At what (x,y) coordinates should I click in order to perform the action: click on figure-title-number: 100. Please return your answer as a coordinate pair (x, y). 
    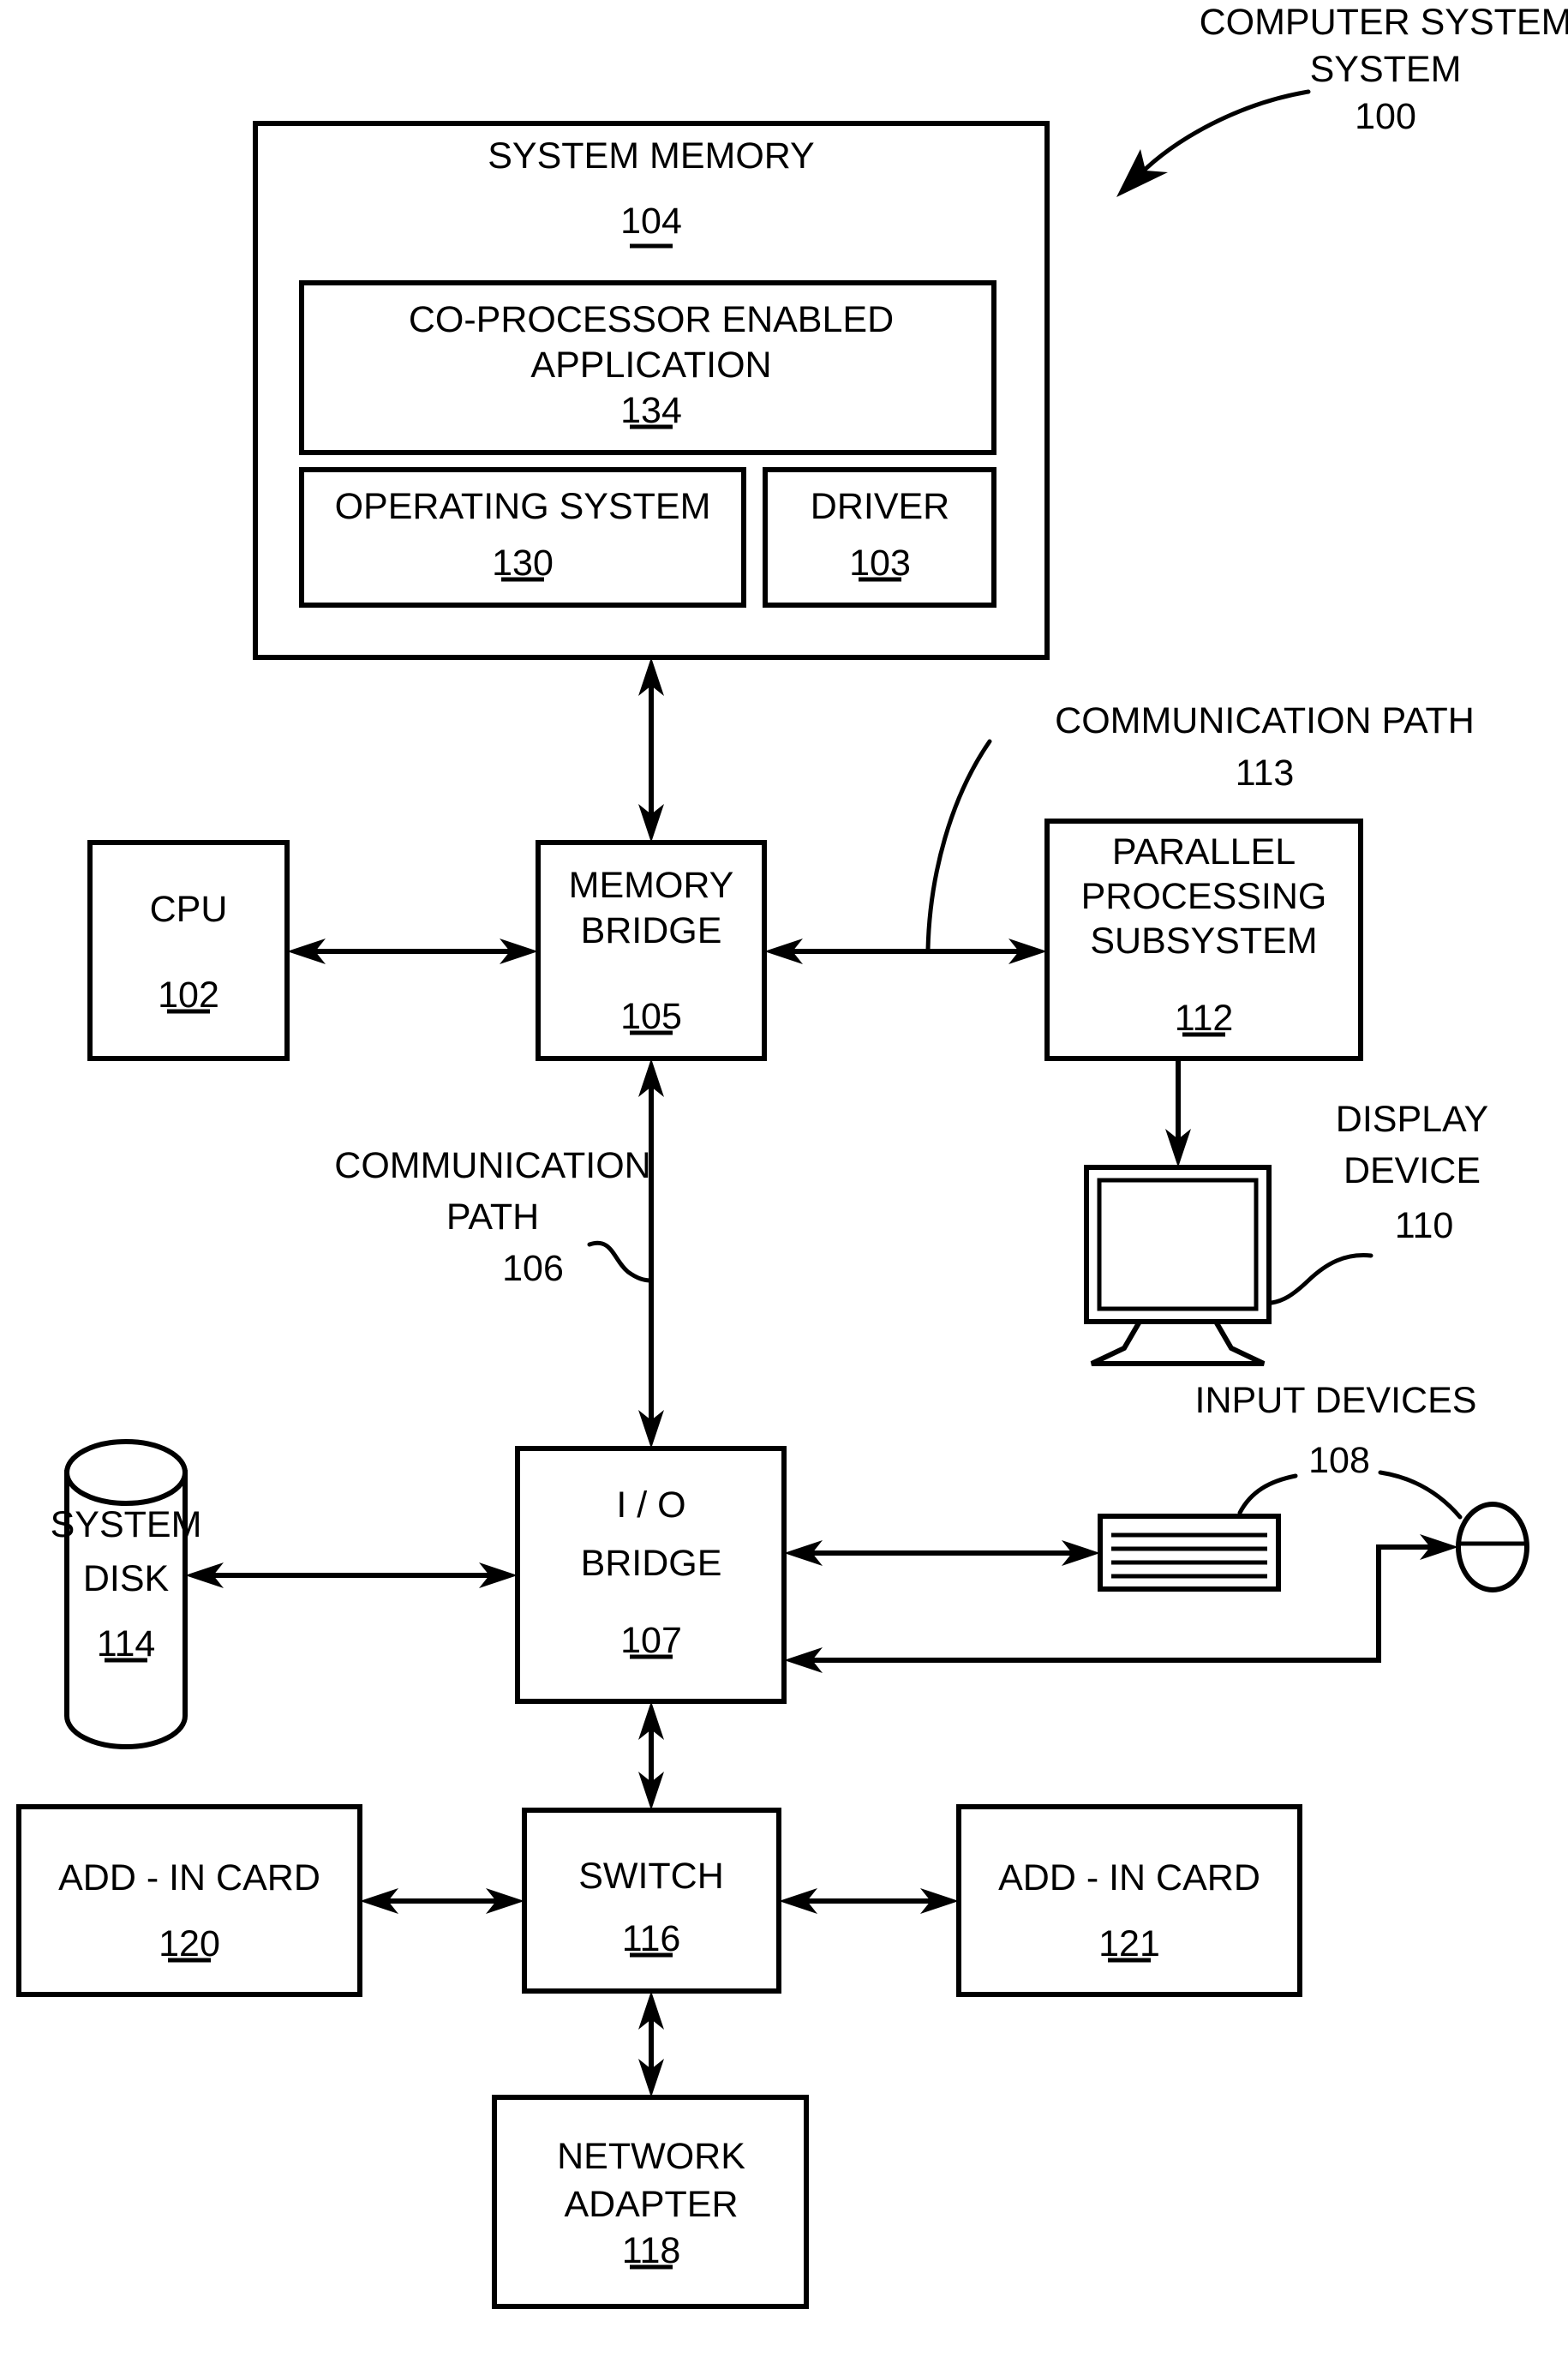
    Looking at the image, I should click on (1385, 116).